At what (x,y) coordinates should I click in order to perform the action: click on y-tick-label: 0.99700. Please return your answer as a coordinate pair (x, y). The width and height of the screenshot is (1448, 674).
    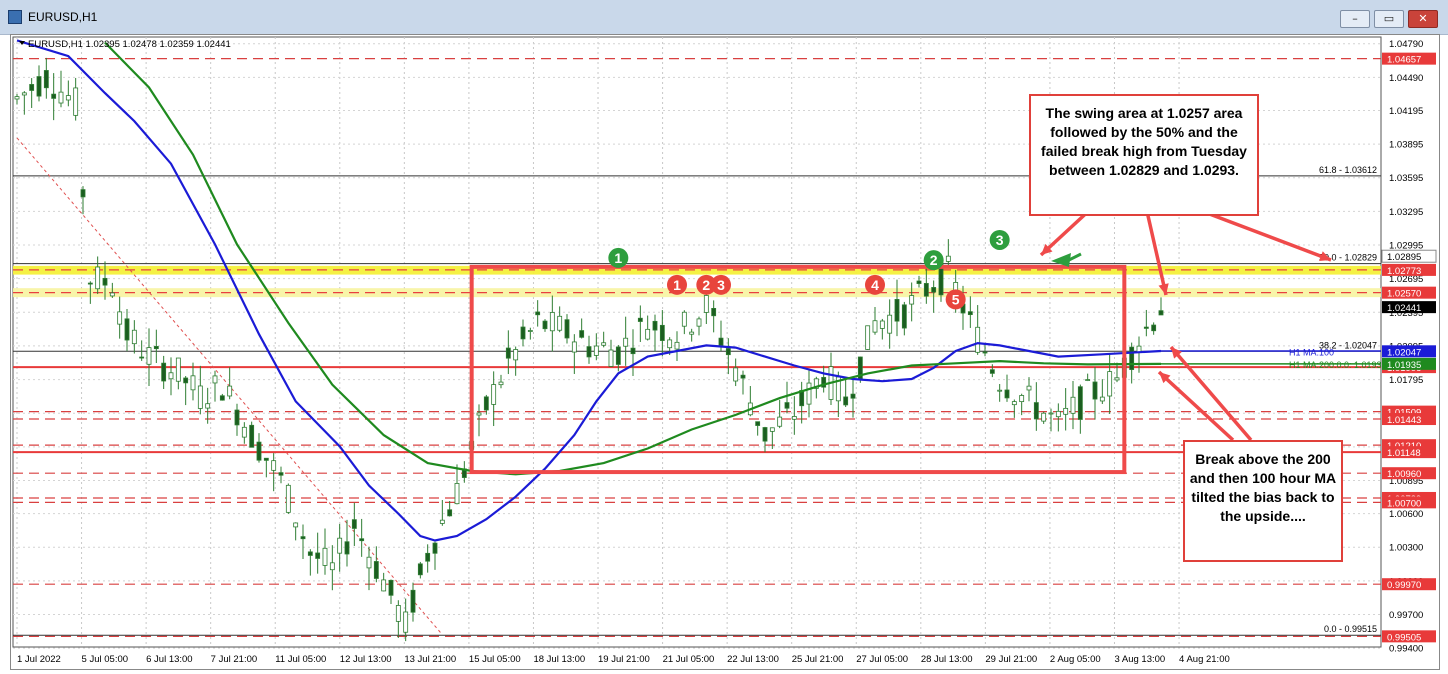
    Looking at the image, I should click on (1406, 615).